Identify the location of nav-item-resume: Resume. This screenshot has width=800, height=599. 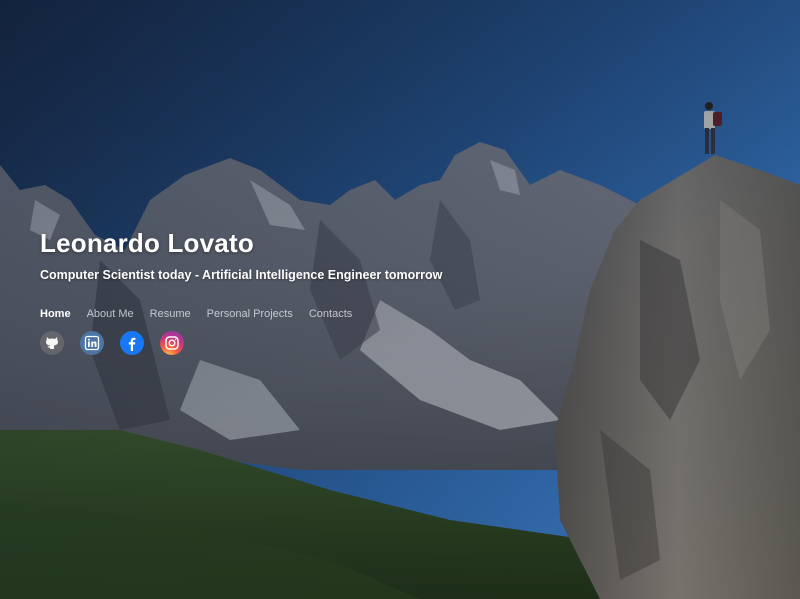
(170, 314).